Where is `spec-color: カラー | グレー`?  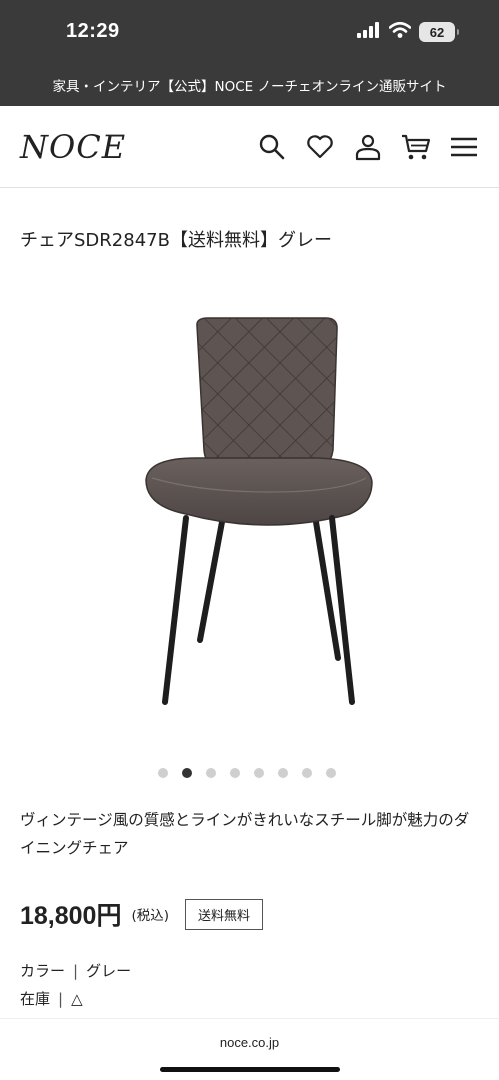 spec-color: カラー | グレー is located at coordinates (75, 970).